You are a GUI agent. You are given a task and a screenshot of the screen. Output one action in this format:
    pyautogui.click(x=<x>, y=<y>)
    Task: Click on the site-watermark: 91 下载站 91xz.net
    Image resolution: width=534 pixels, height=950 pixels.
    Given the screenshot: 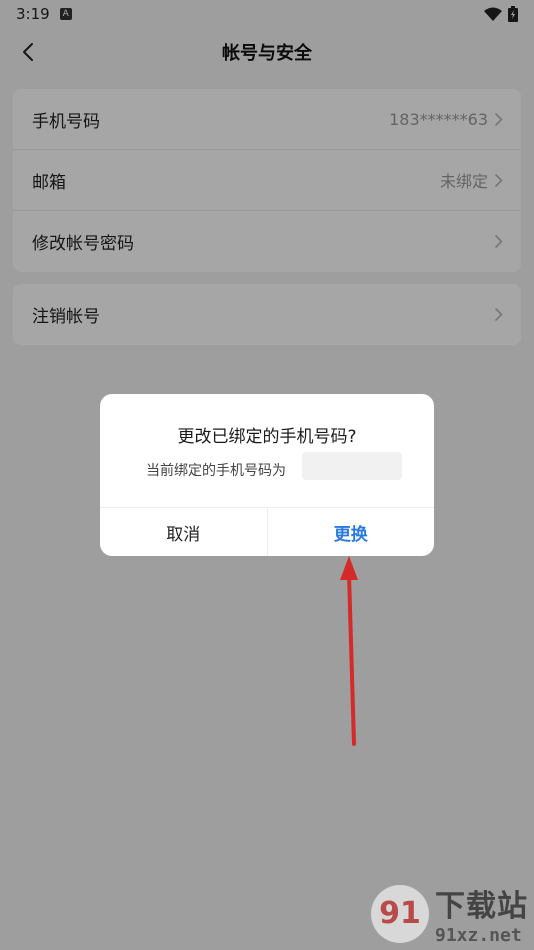 What is the action you would take?
    pyautogui.click(x=449, y=913)
    